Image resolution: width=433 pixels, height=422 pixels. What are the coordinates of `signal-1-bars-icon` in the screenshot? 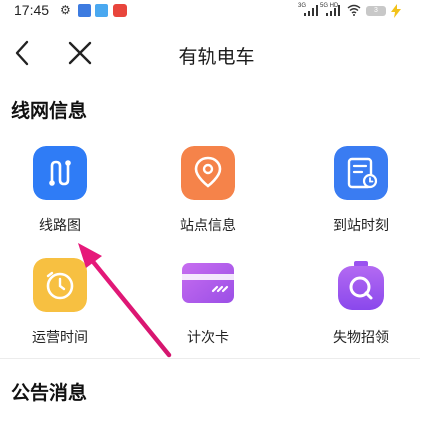 It's located at (311, 10).